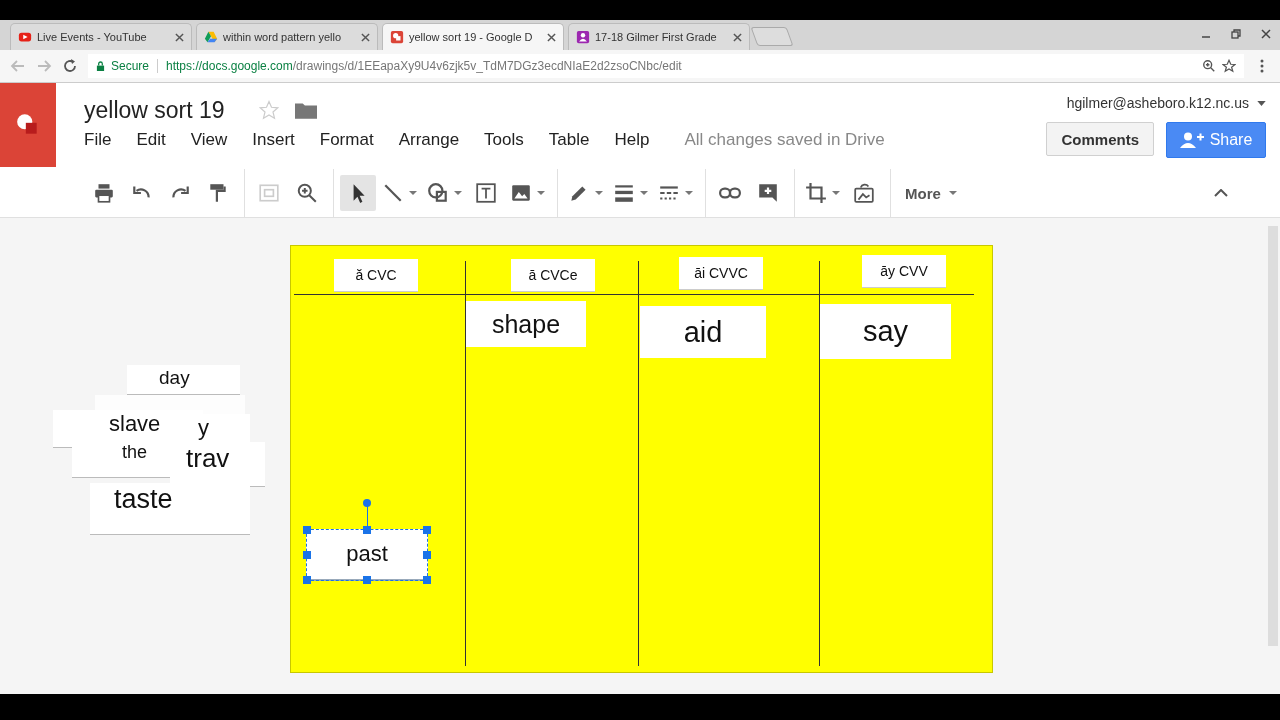 Image resolution: width=1280 pixels, height=720 pixels. Describe the element at coordinates (305, 110) in the screenshot. I see `folder-icon` at that location.